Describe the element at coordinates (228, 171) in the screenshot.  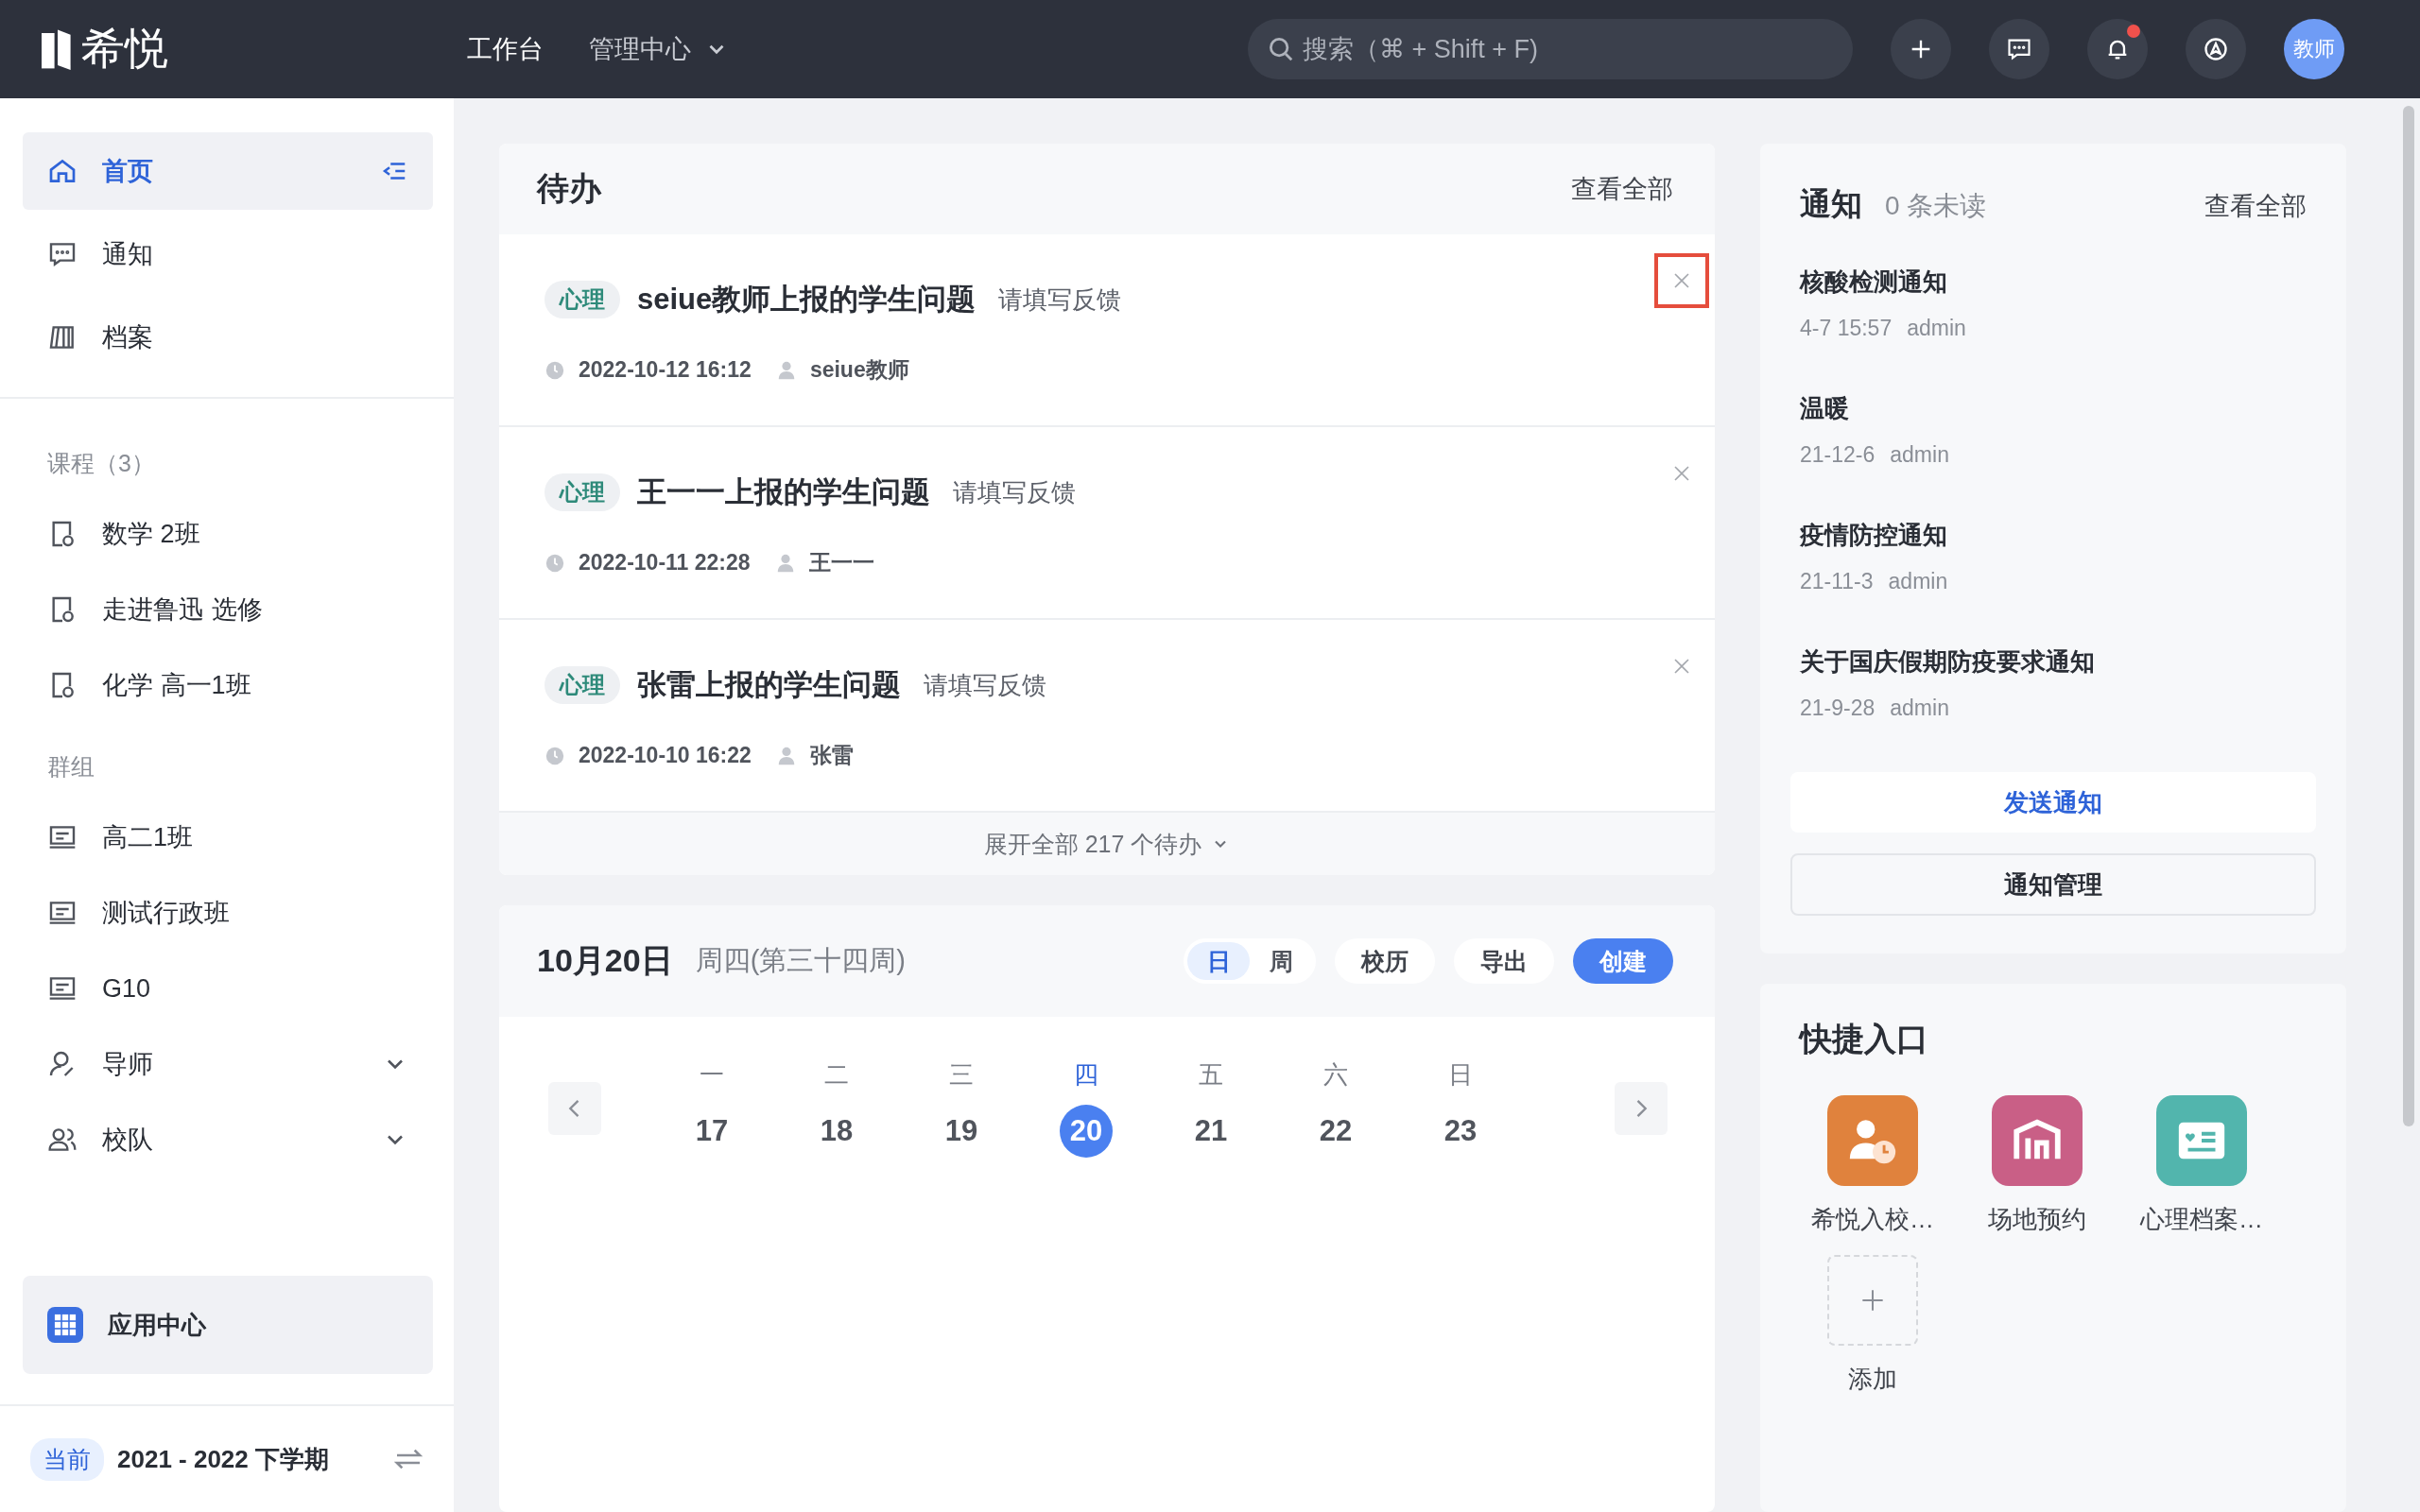
I see `sidebar-item: 首页` at that location.